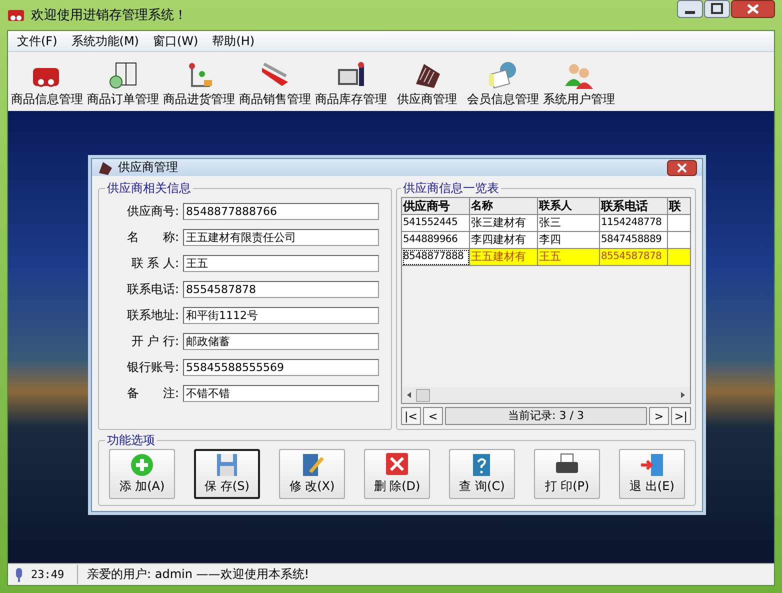  What do you see at coordinates (569, 206) in the screenshot?
I see `column-header: 联系人` at bounding box center [569, 206].